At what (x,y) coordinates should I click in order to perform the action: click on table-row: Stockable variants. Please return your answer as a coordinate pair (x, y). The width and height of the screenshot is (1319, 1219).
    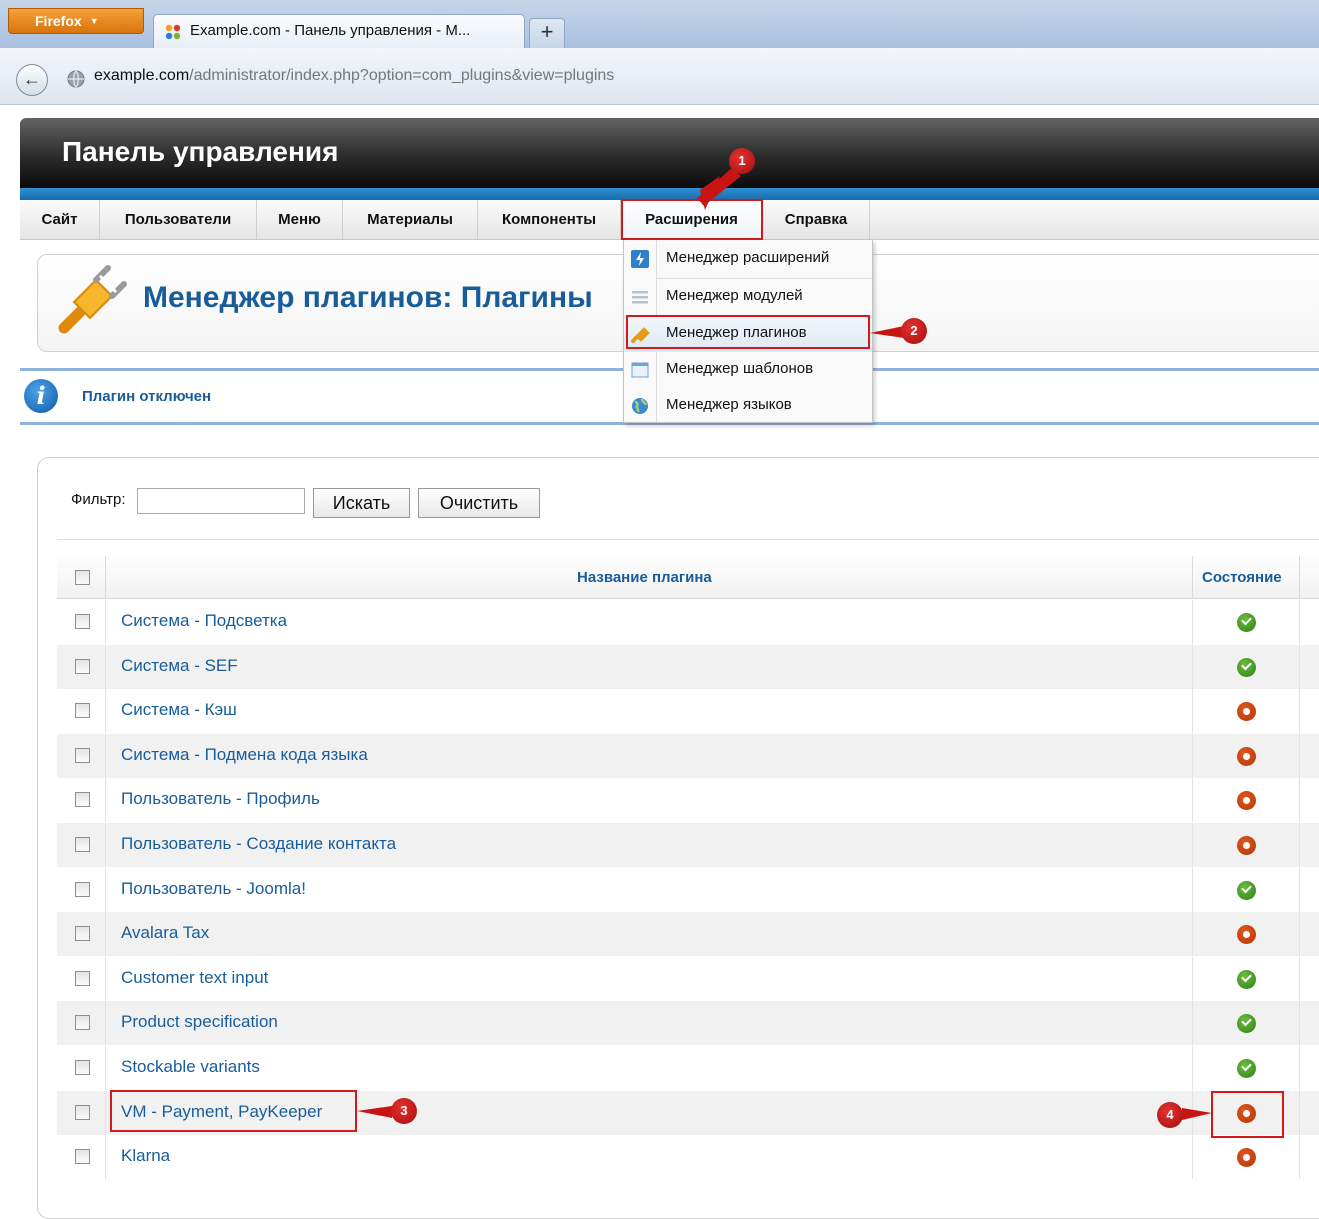
    Looking at the image, I should click on (688, 1068).